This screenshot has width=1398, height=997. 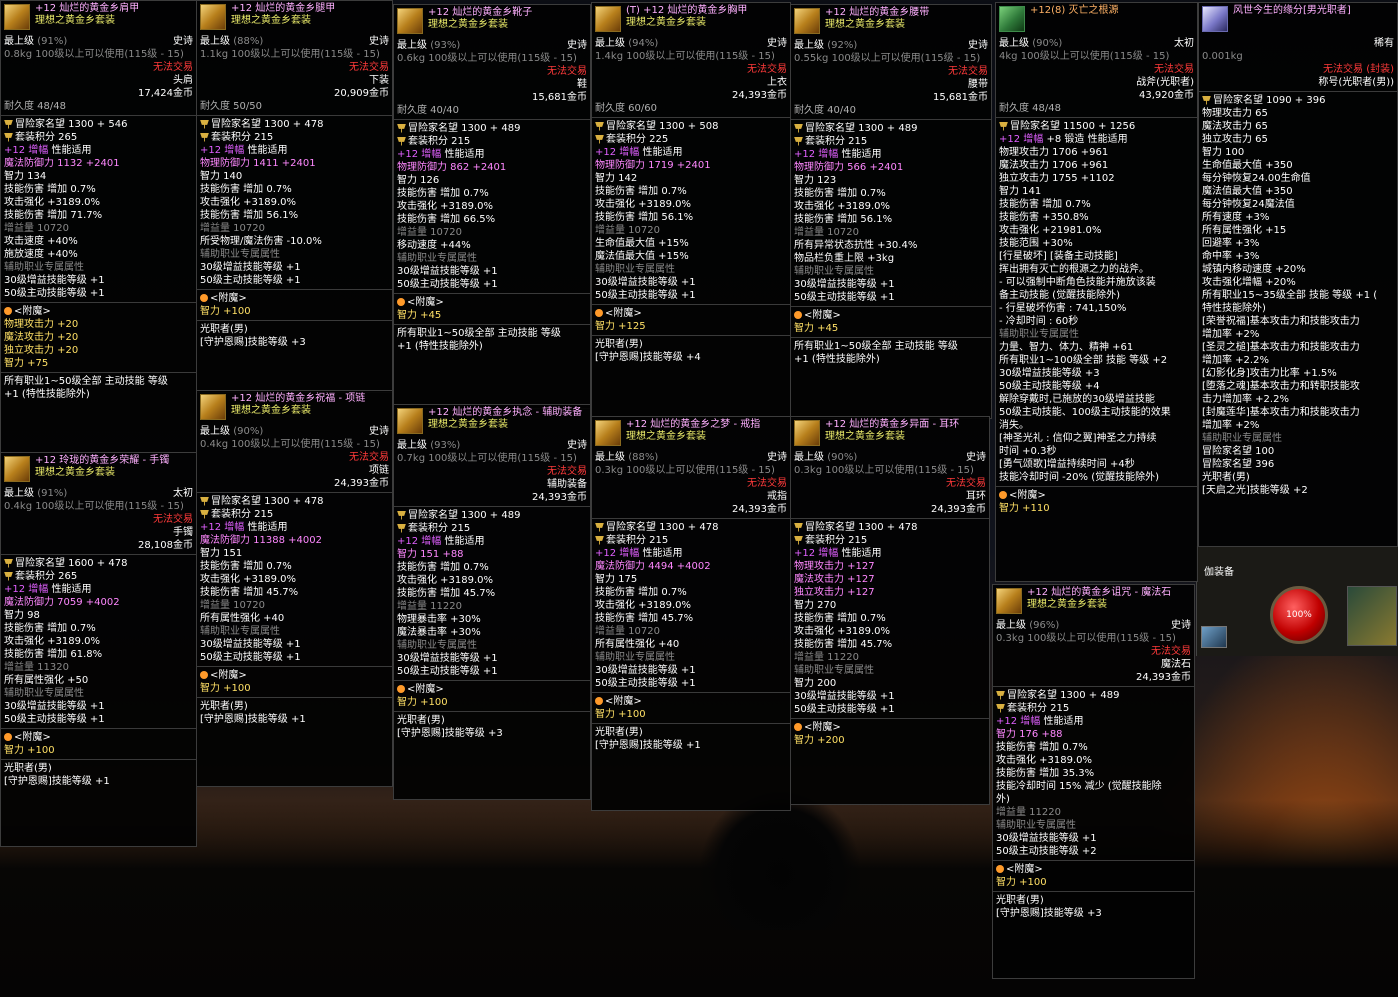 I want to click on skill-slot-icon, so click(x=1214, y=637).